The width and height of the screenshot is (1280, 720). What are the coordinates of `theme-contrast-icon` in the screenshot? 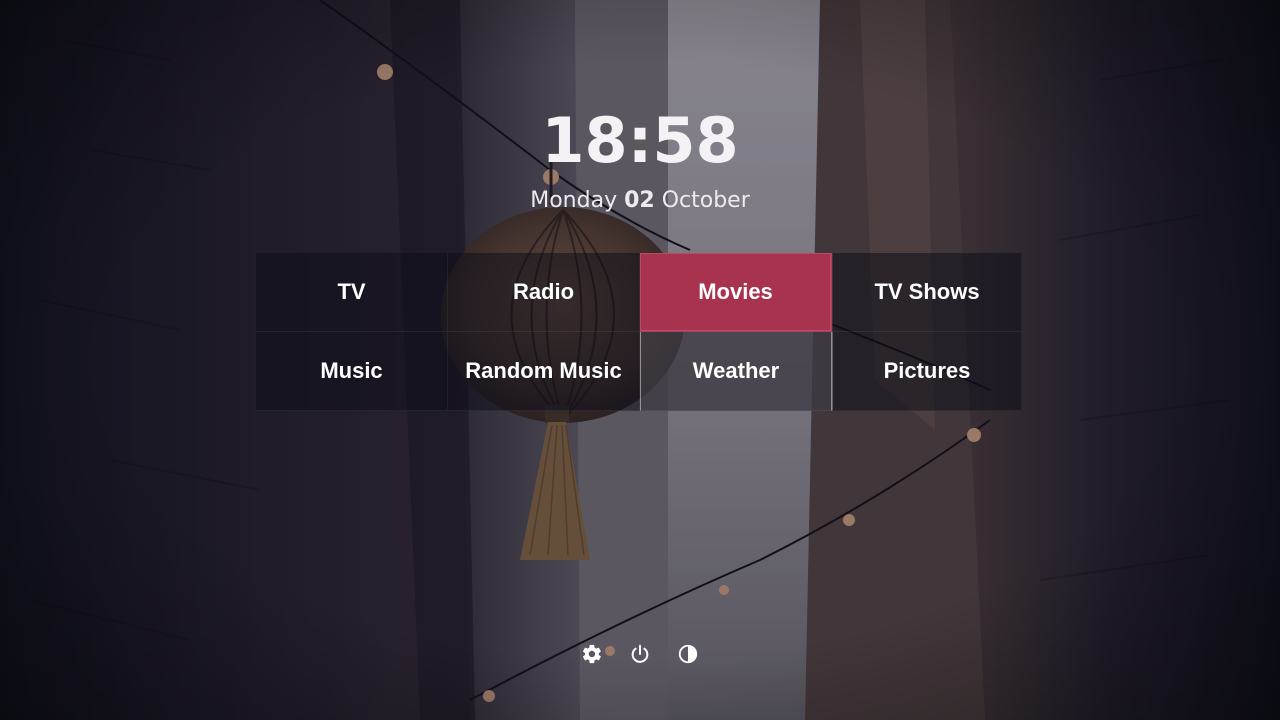 It's located at (688, 654).